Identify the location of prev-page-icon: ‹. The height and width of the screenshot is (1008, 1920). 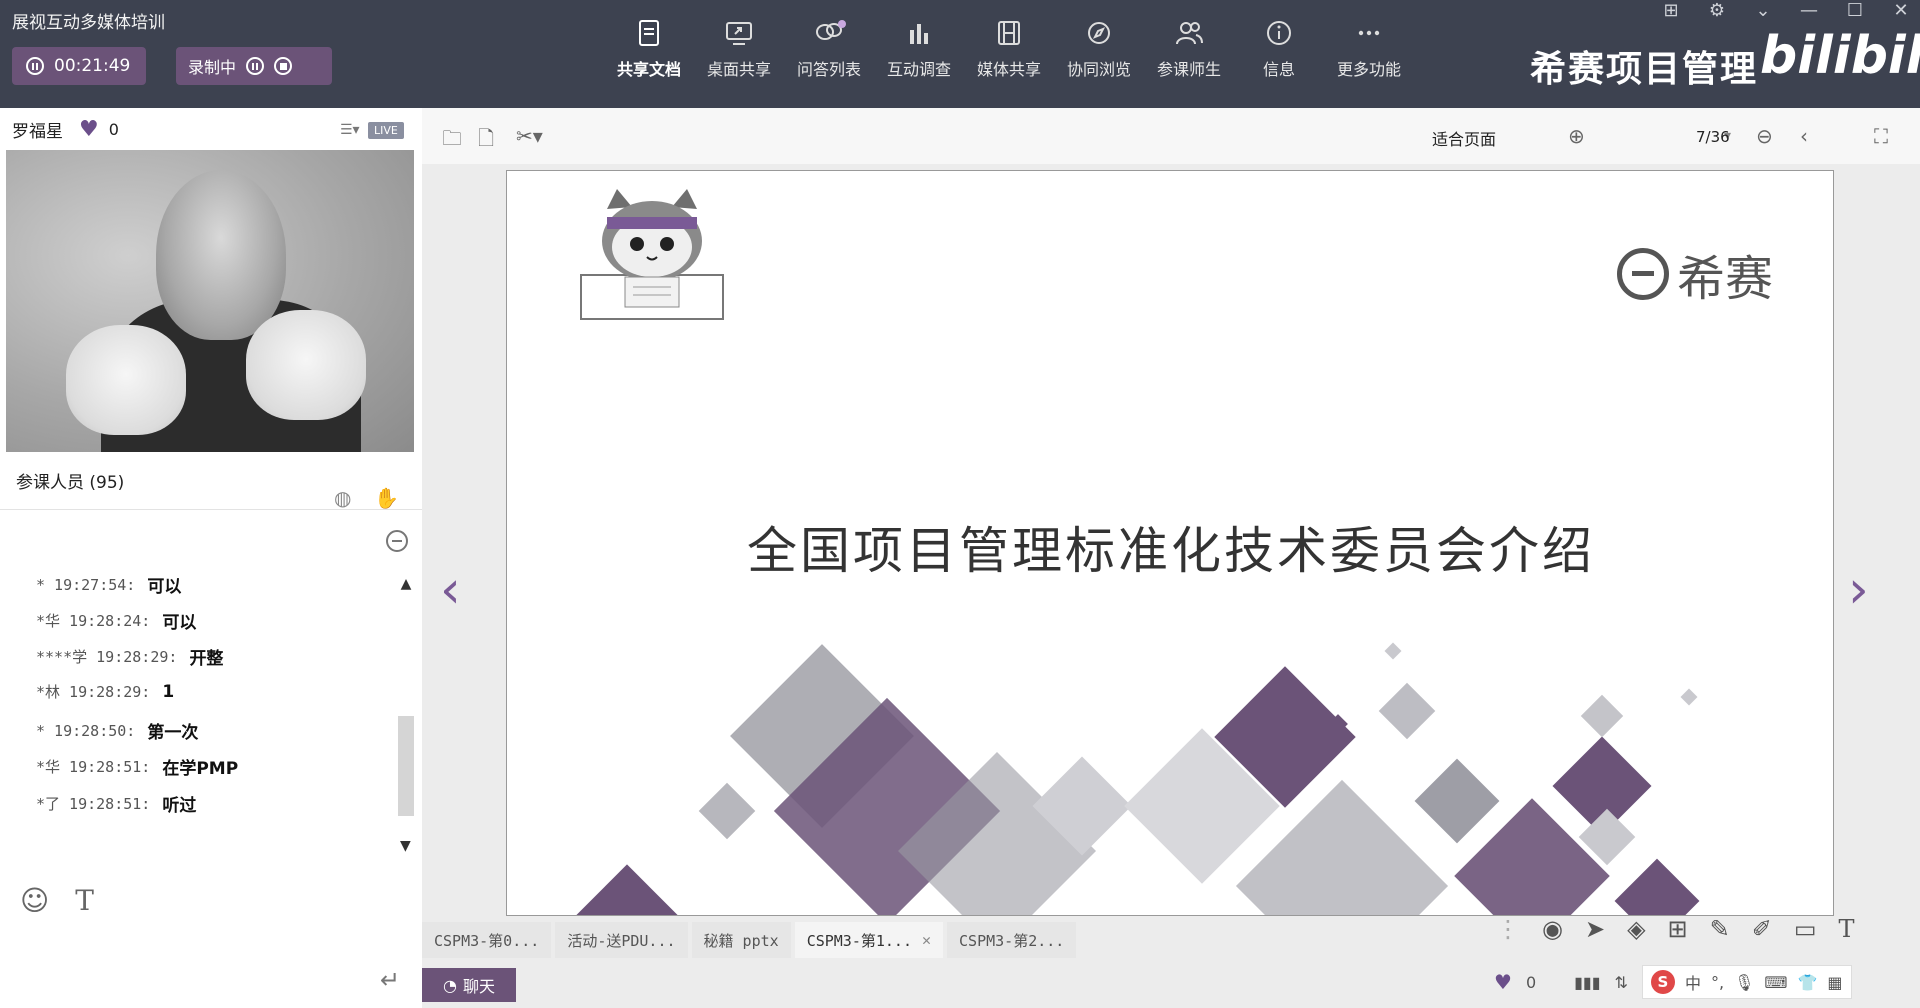
(1804, 136).